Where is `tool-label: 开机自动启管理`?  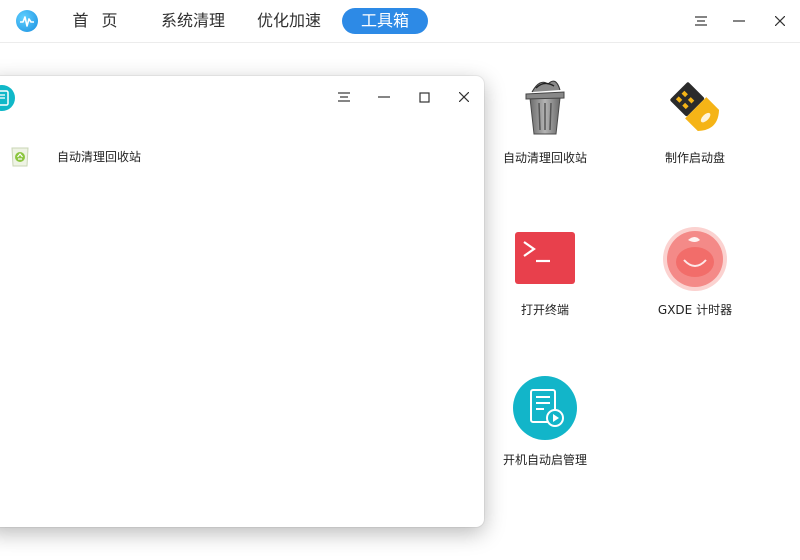
tool-label: 开机自动启管理 is located at coordinates (544, 460).